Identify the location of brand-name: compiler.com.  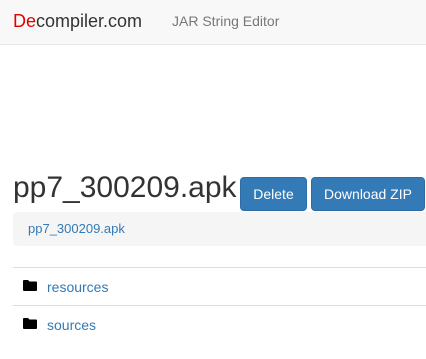
(89, 21).